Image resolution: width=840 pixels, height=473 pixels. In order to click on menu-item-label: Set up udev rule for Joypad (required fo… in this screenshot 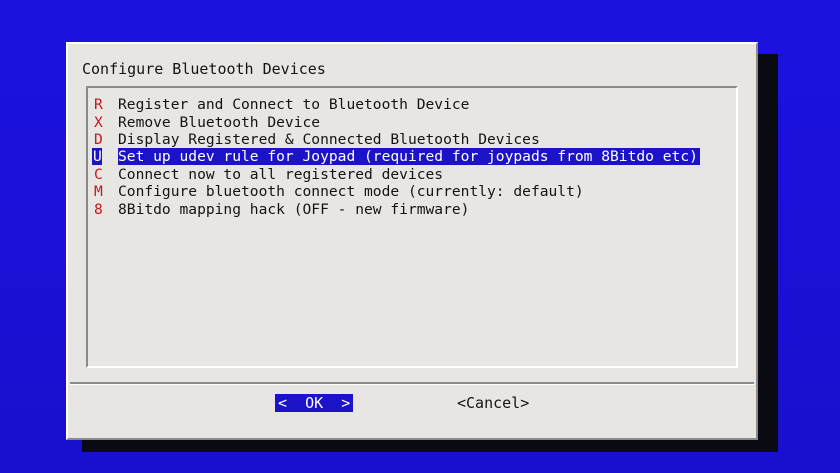, I will do `click(409, 157)`.